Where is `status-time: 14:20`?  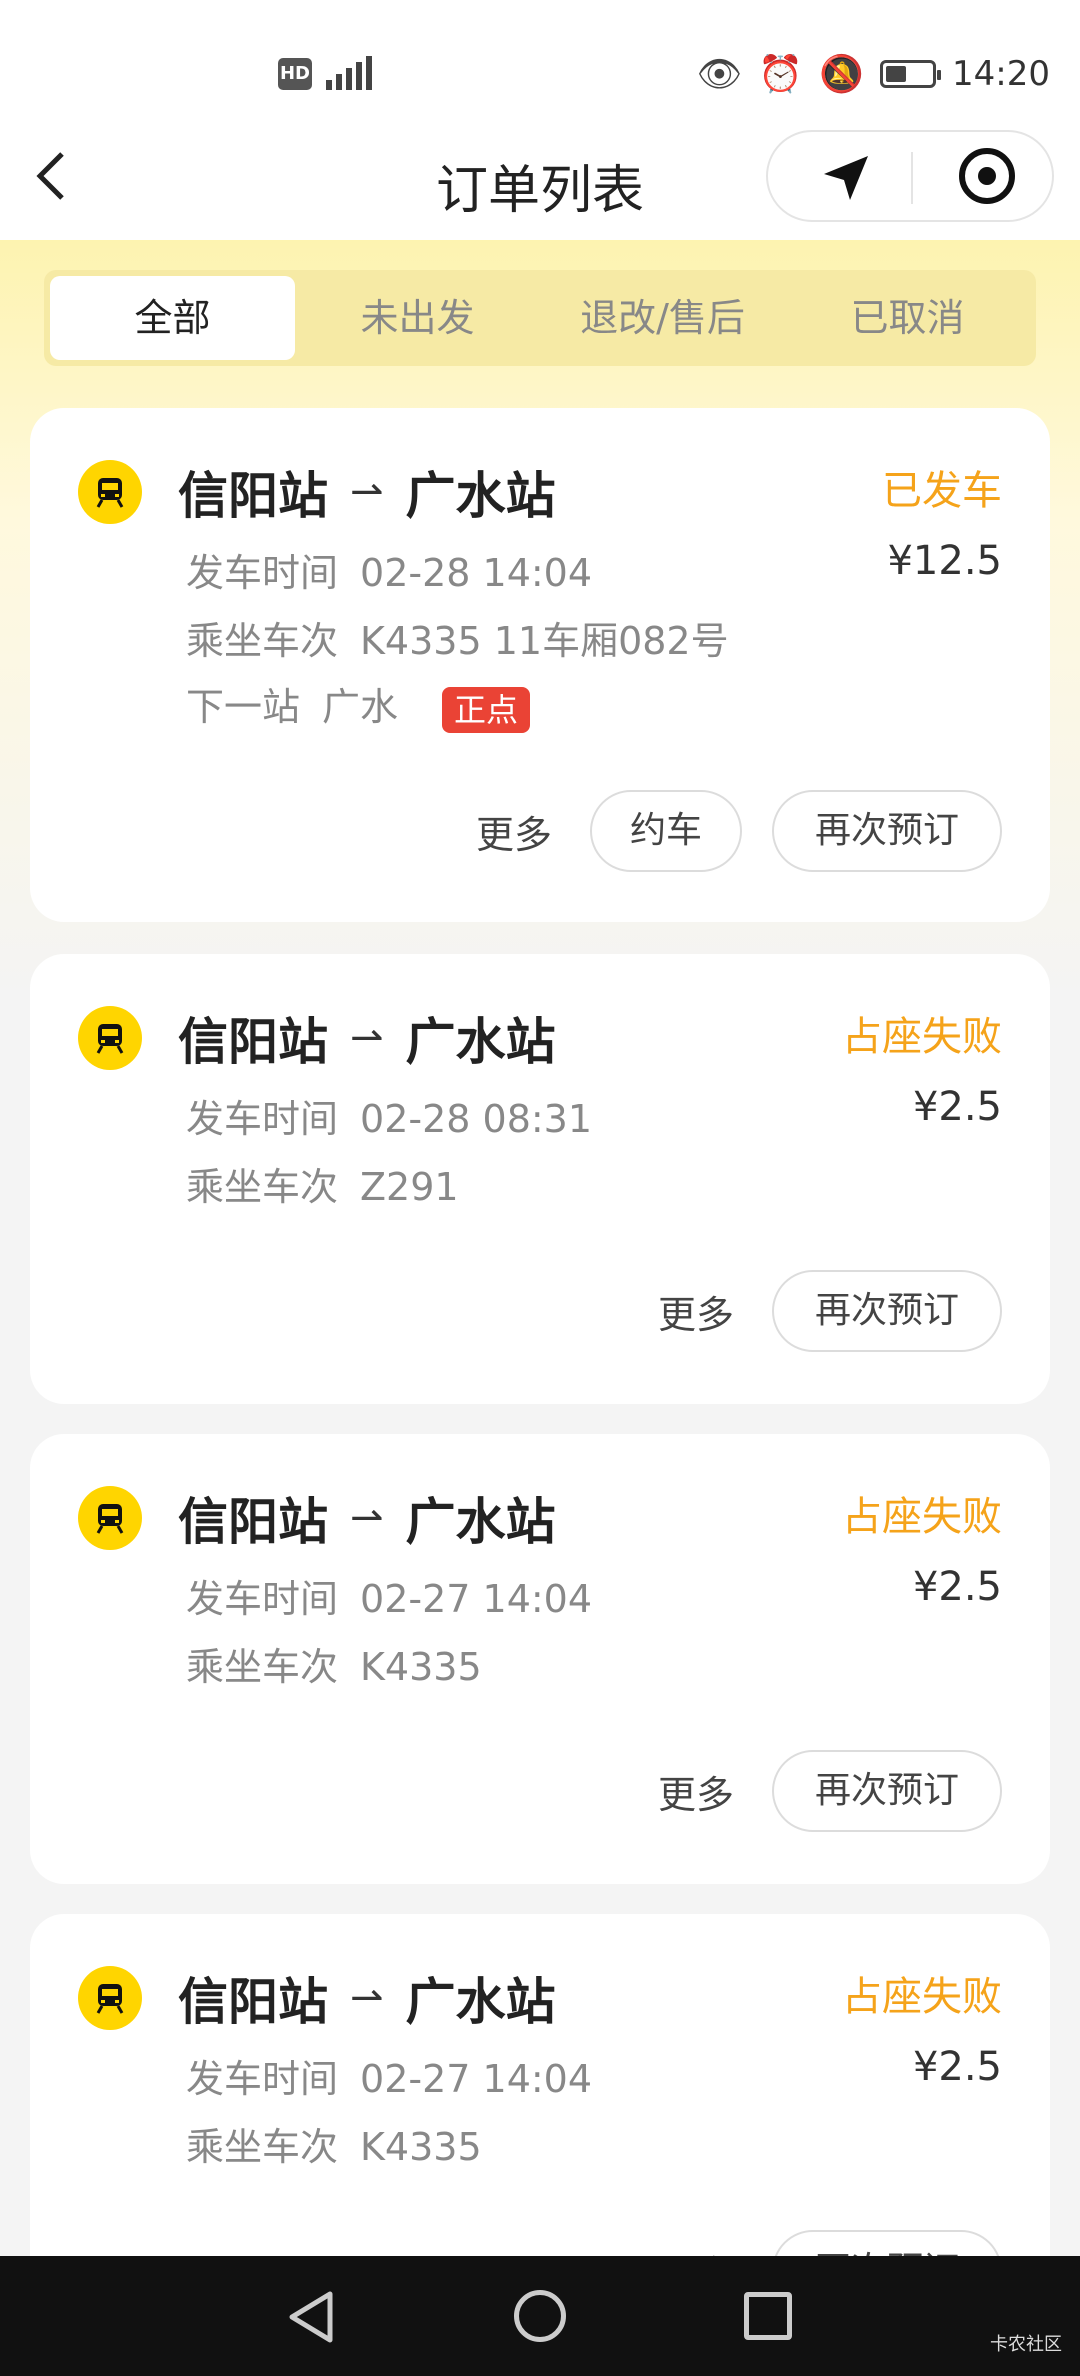 status-time: 14:20 is located at coordinates (1001, 74).